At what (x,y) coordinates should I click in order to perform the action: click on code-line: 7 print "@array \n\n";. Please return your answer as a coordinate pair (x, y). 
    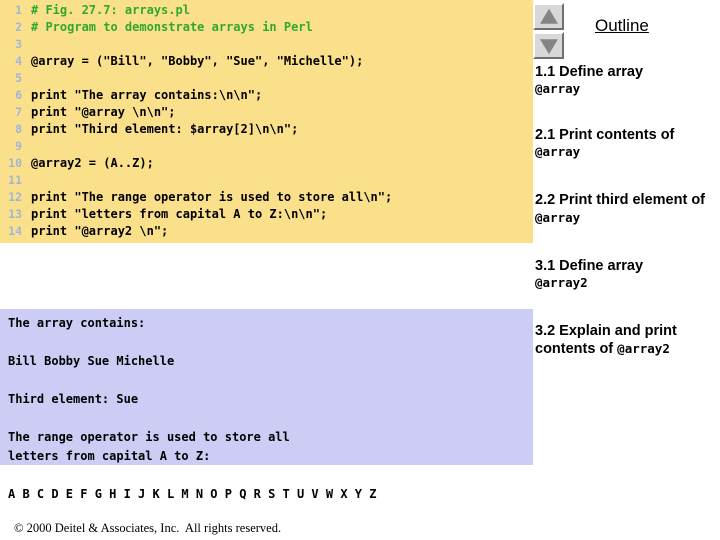
    Looking at the image, I should click on (266, 112).